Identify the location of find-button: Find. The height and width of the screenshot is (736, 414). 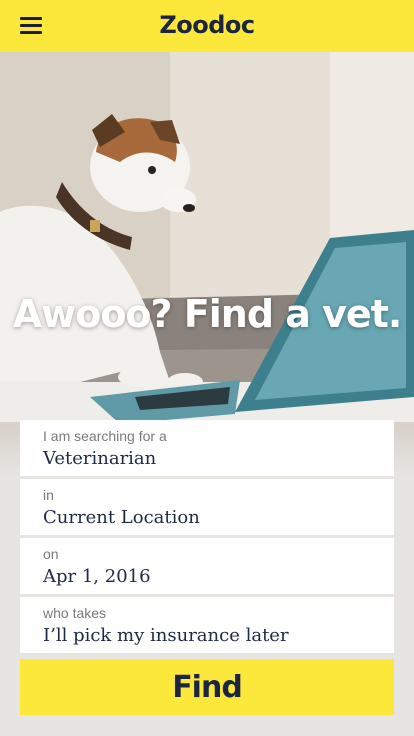
(207, 687).